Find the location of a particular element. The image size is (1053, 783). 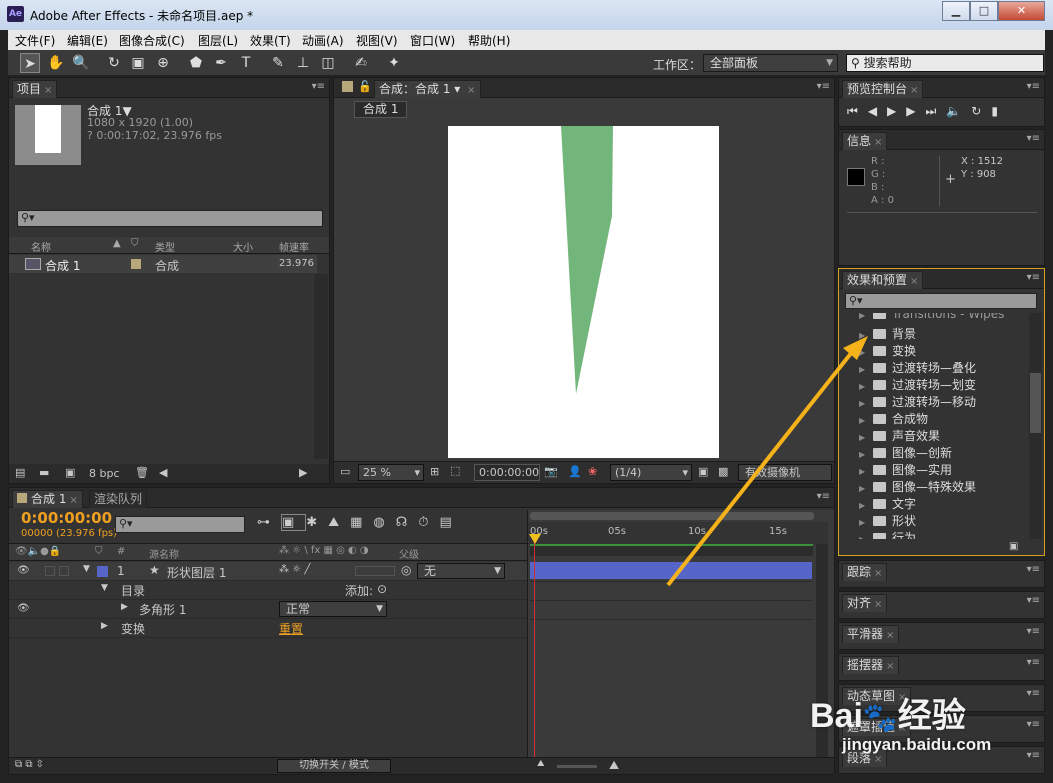

show-snapshot-icon: 👤 is located at coordinates (575, 471).